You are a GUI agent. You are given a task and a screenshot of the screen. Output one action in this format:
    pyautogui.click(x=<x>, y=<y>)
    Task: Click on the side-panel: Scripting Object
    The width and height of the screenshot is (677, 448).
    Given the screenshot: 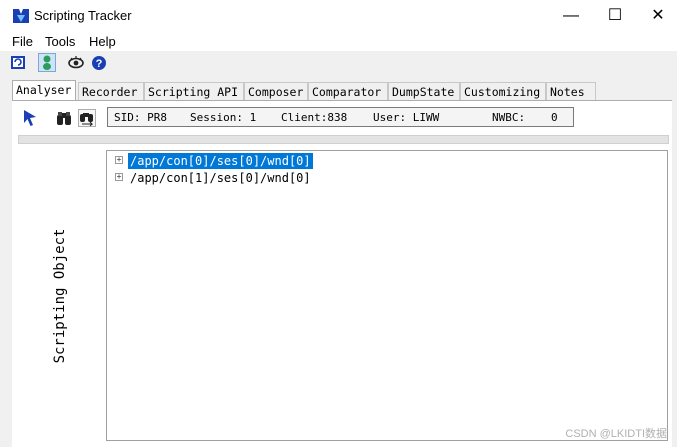 What is the action you would take?
    pyautogui.click(x=60, y=296)
    